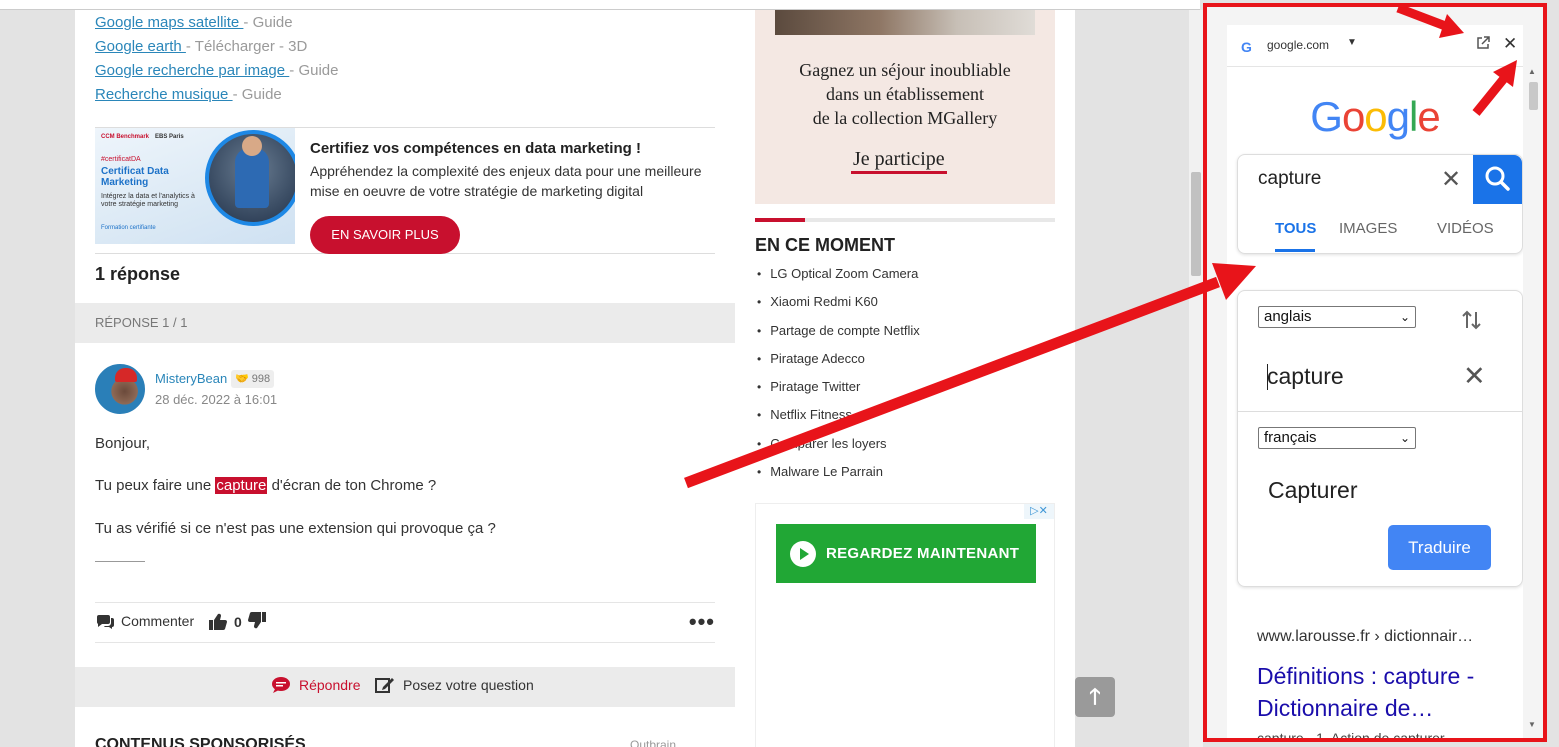 This screenshot has height=747, width=1559. I want to click on reply-bar: Répondre Posez votre question, so click(405, 687).